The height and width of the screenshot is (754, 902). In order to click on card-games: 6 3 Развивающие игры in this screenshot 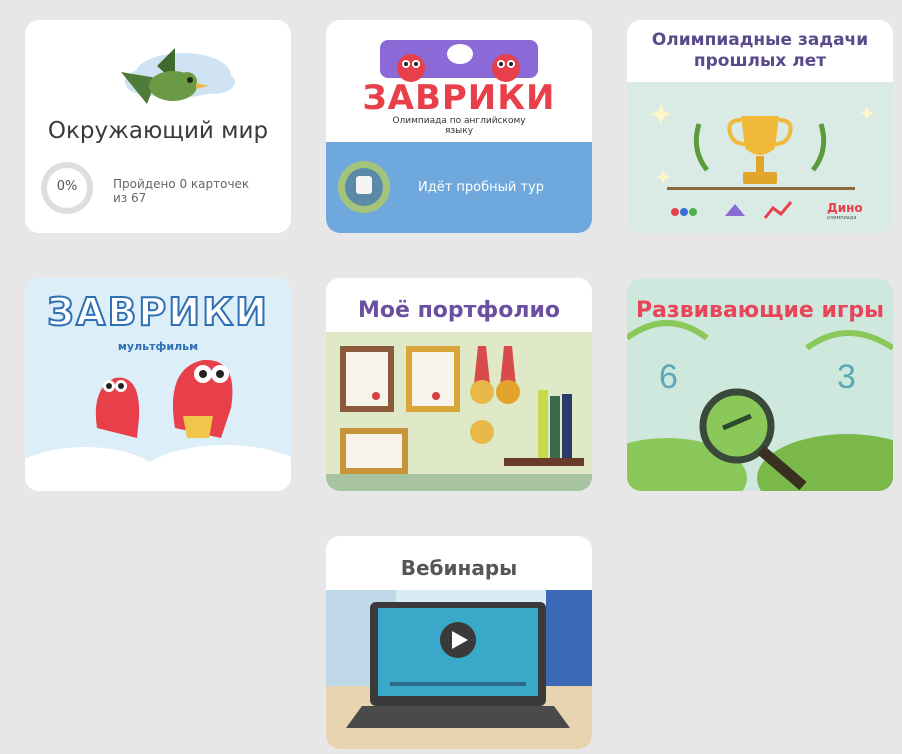, I will do `click(760, 384)`.